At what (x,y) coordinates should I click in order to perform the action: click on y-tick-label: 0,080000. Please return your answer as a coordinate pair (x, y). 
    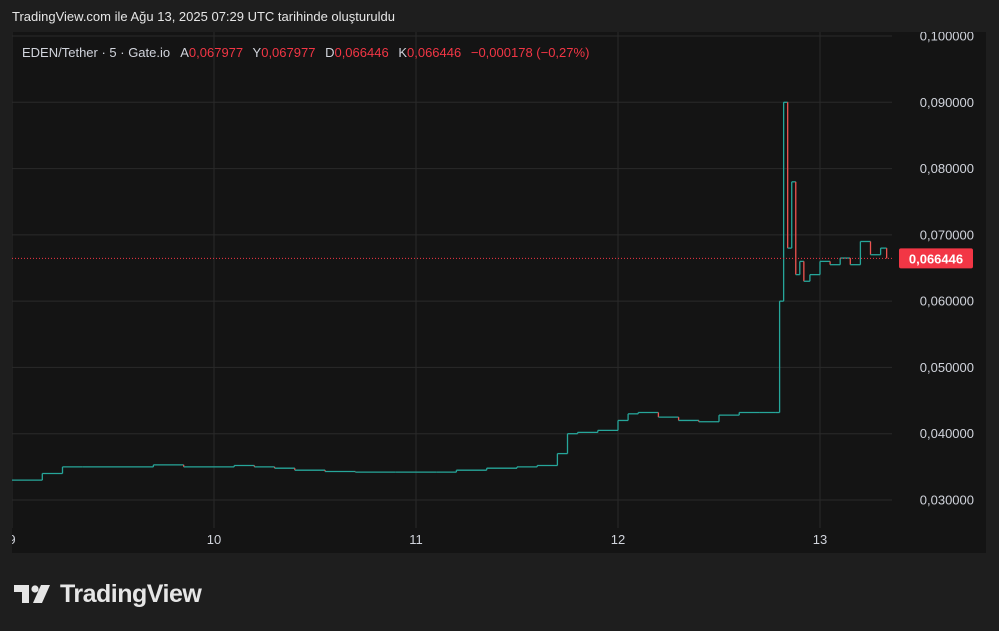
    Looking at the image, I should click on (947, 168).